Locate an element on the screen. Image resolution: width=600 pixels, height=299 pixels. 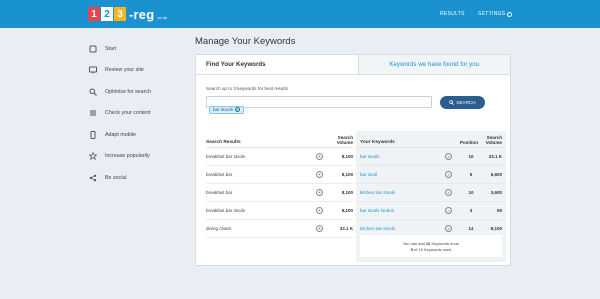
nav-settings-label: SETTINGS is located at coordinates (492, 14).